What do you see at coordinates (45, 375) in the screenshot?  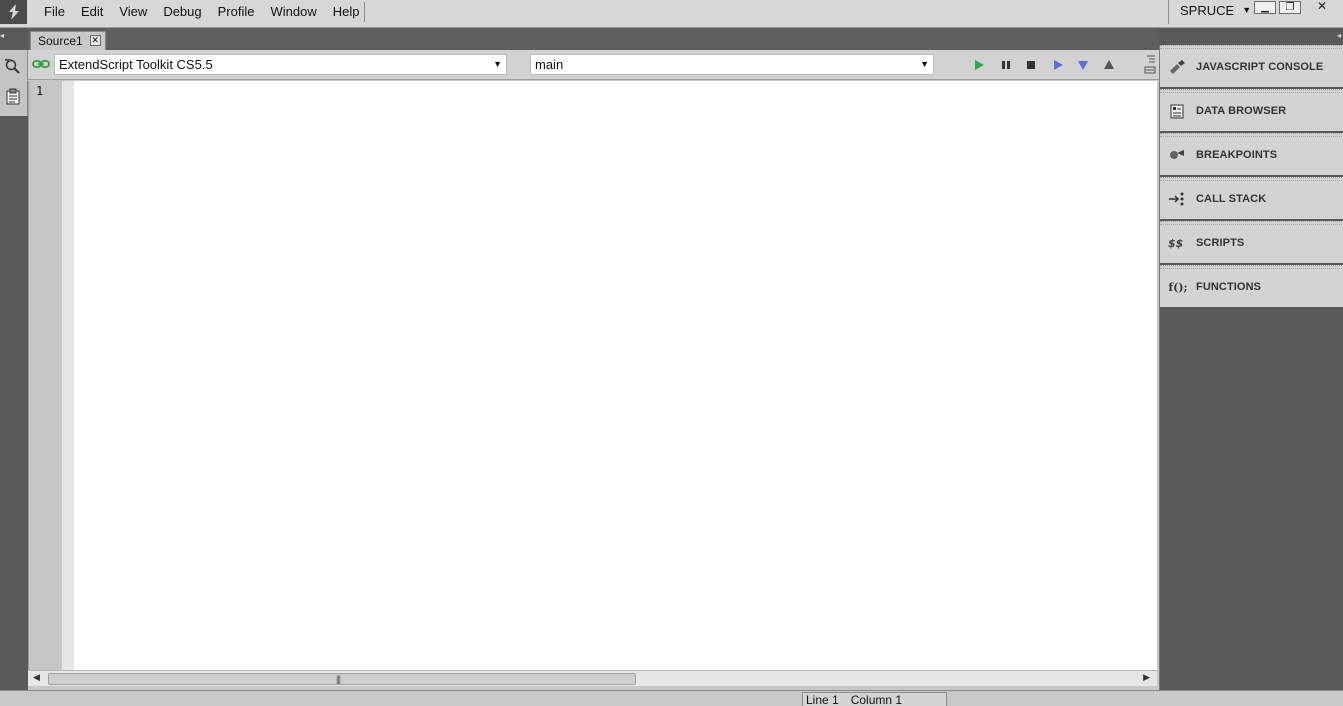 I see `line-number-gutter: 1` at bounding box center [45, 375].